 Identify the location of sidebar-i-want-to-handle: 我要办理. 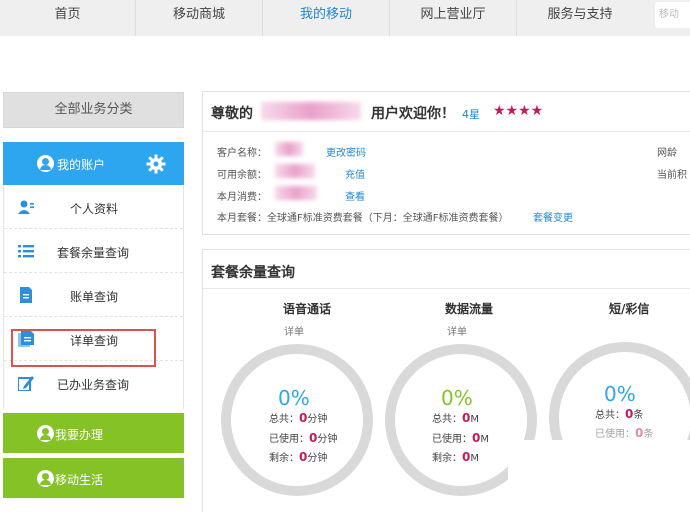
(93, 433).